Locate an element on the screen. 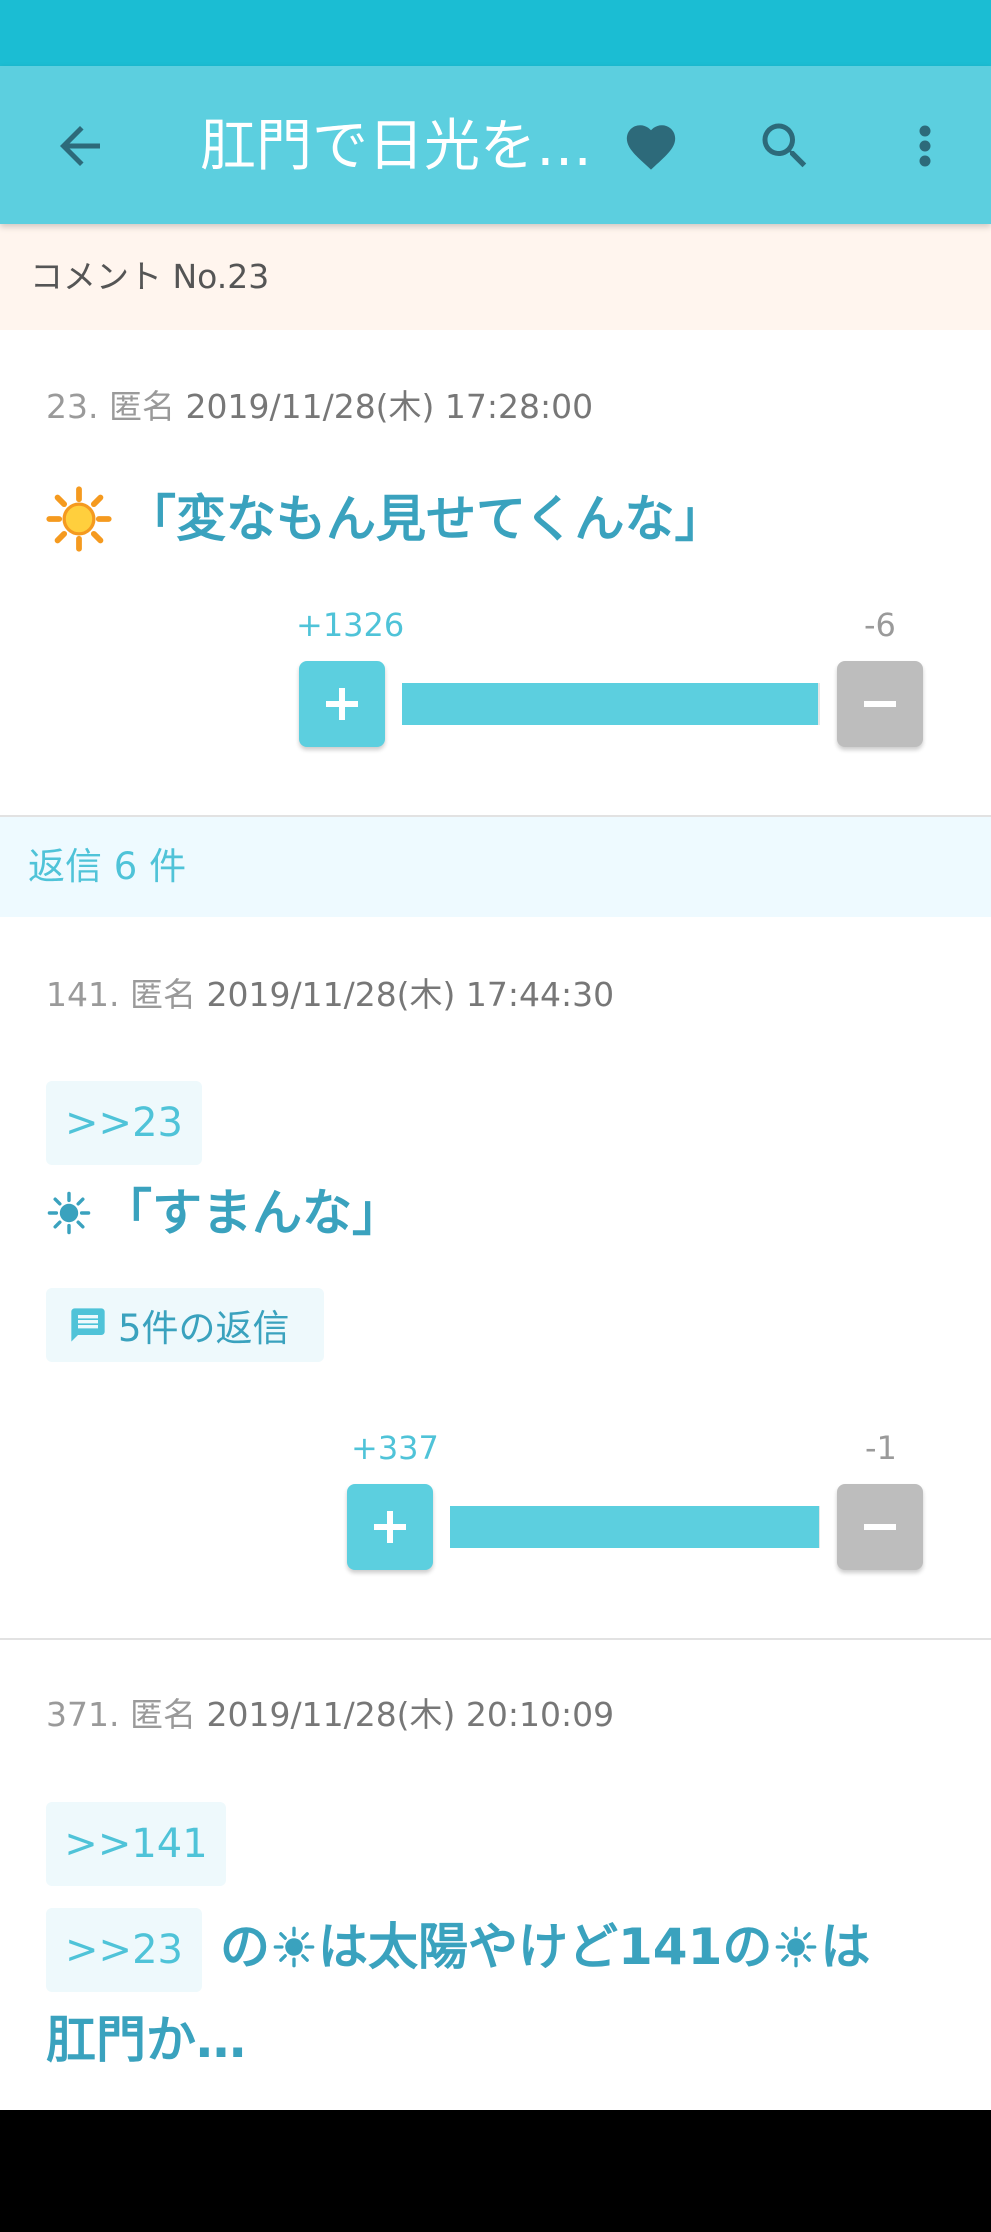  divider is located at coordinates (495, 1639).